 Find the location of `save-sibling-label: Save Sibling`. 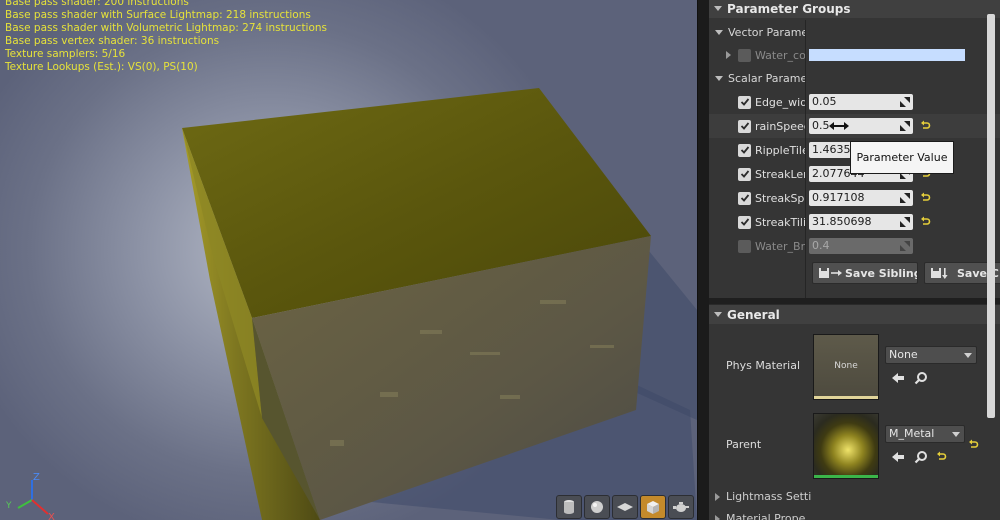

save-sibling-label: Save Sibling is located at coordinates (881, 273).